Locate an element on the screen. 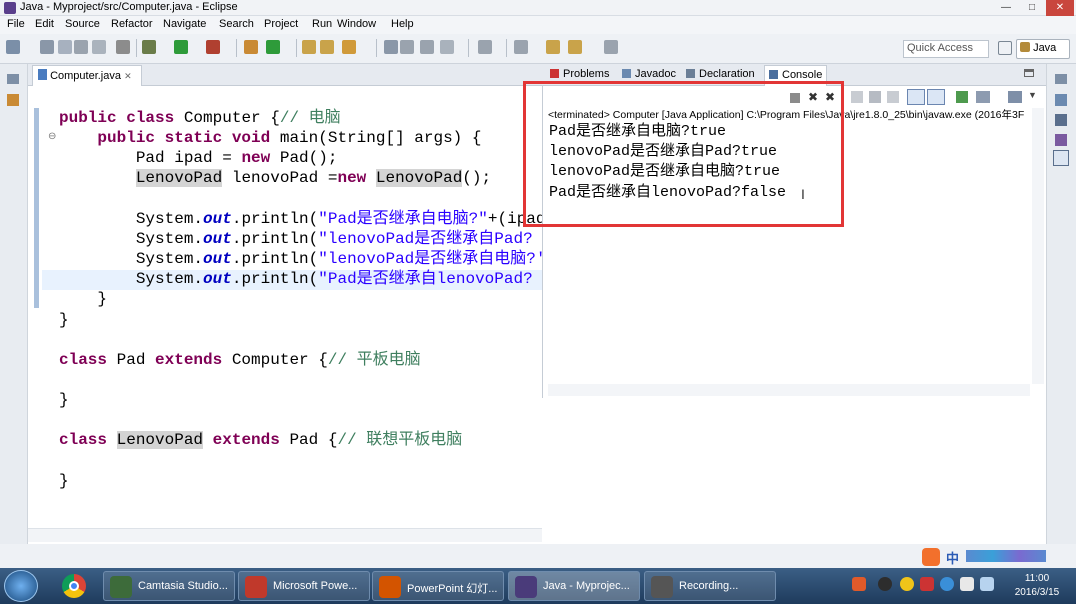 Image resolution: width=1076 pixels, height=604 pixels. forward-icon is located at coordinates (553, 47).